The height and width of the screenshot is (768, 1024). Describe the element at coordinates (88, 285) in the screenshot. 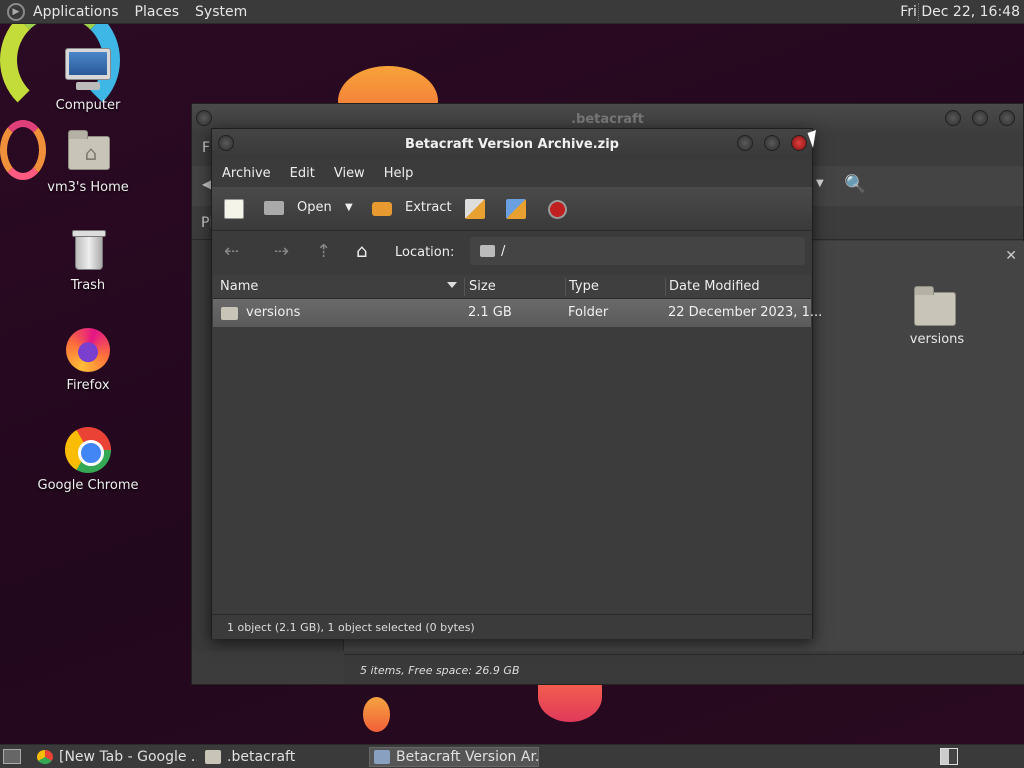

I see `desktop-icon-label: Trash` at that location.